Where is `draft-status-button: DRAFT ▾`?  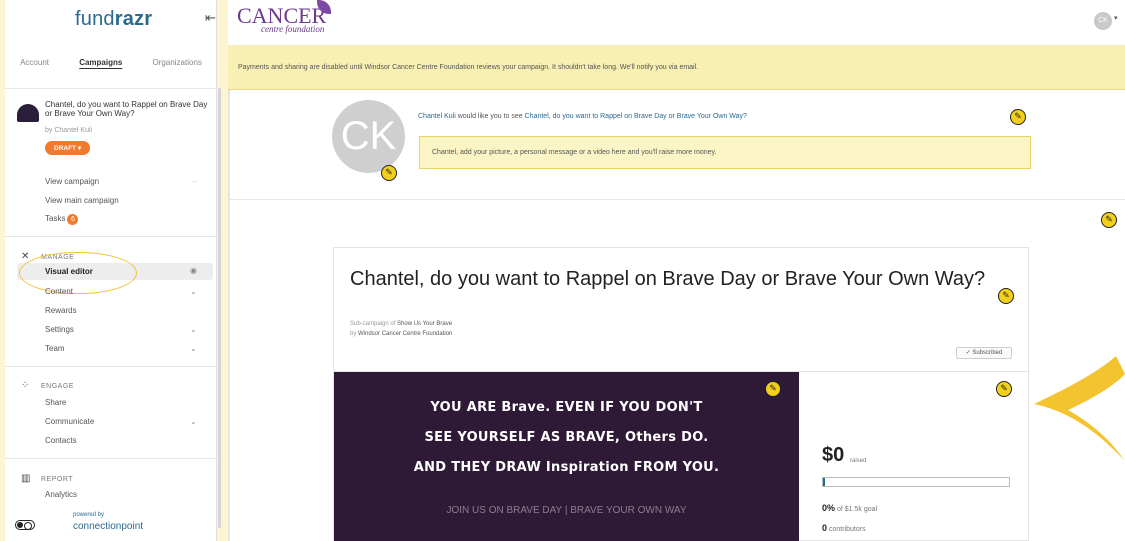 draft-status-button: DRAFT ▾ is located at coordinates (68, 148).